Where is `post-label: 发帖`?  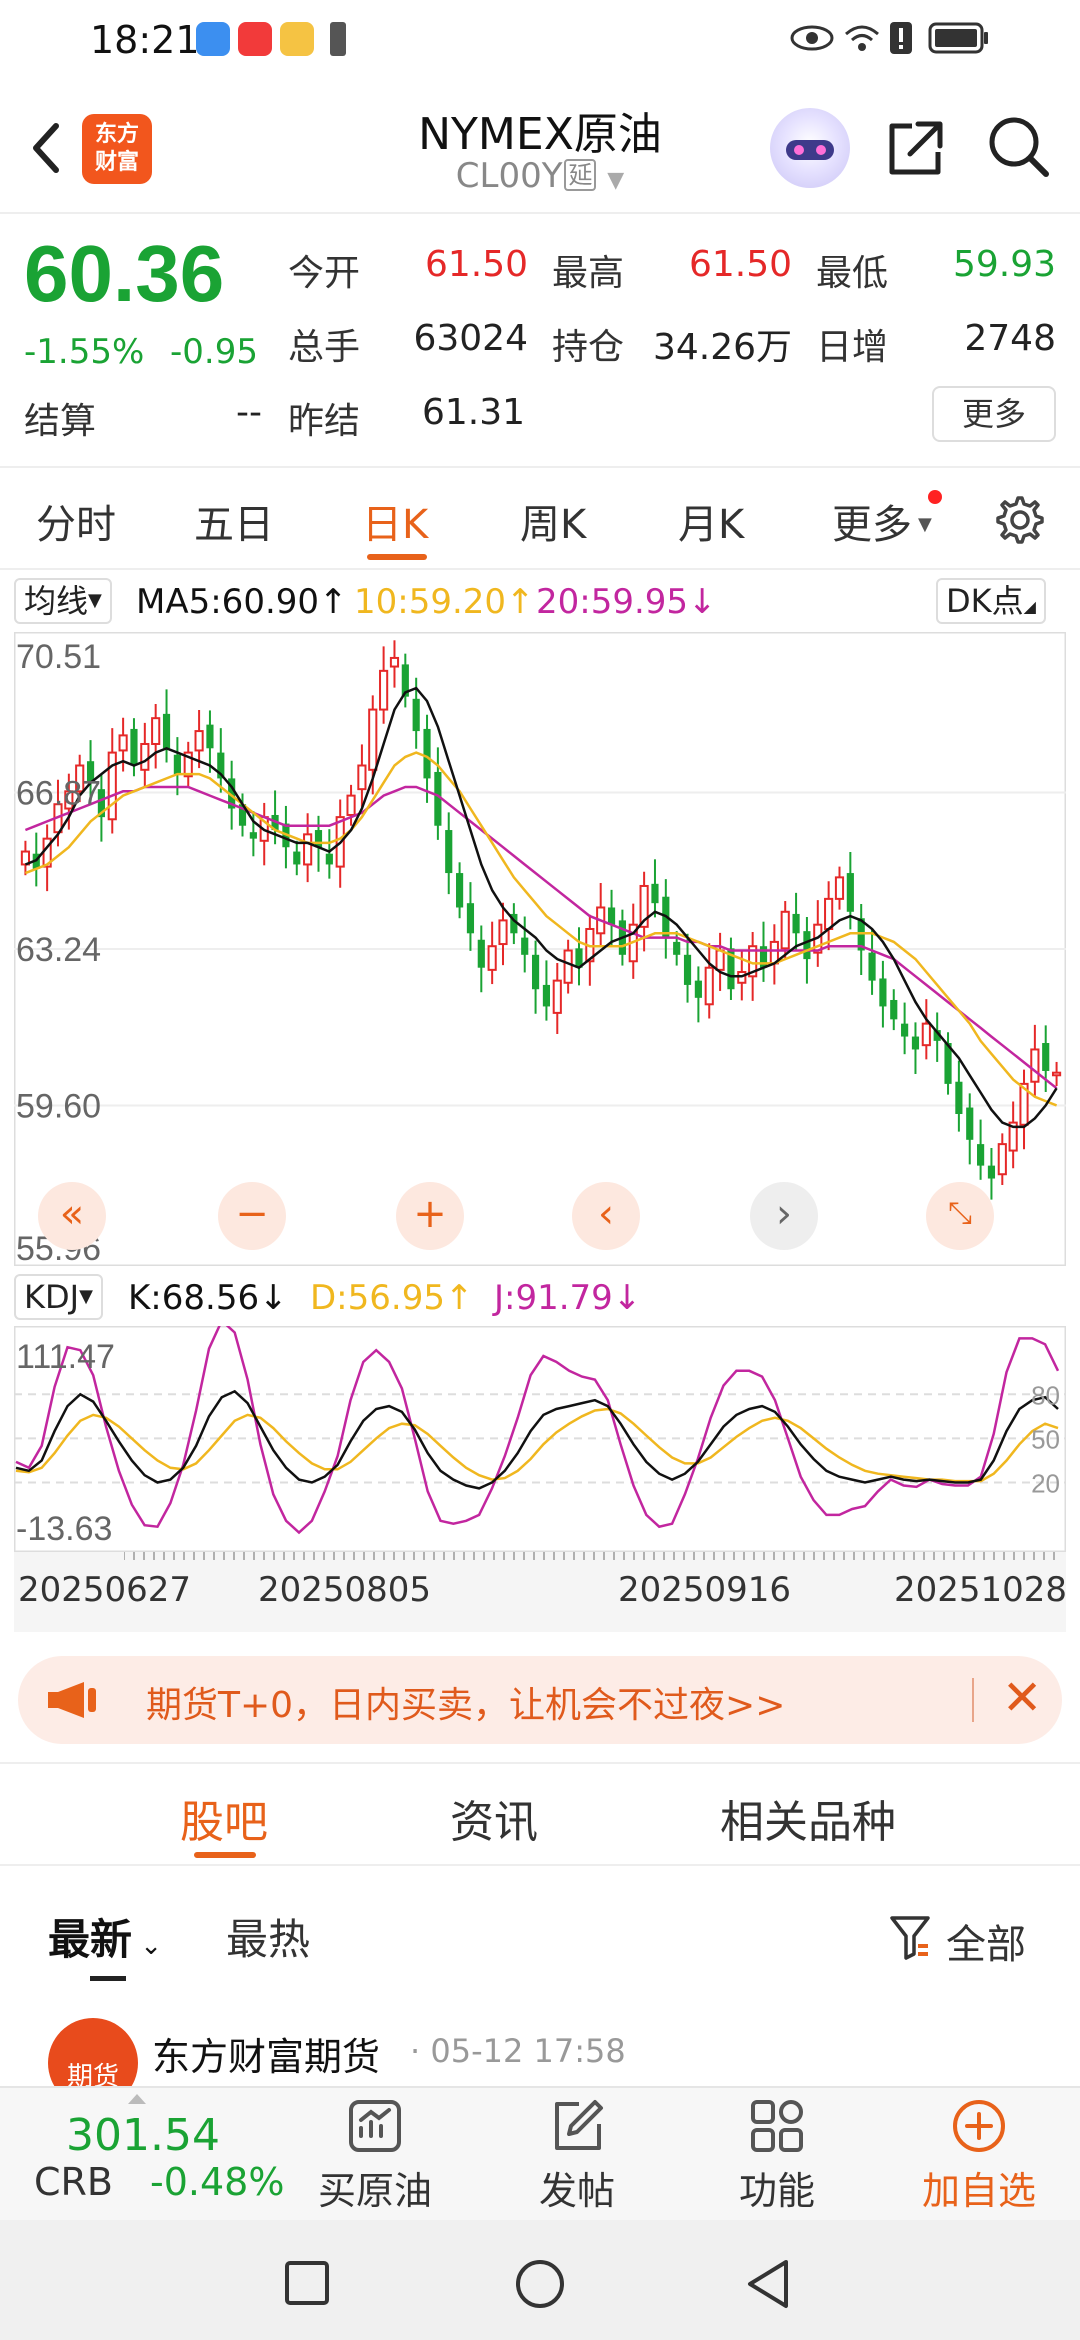 post-label: 发帖 is located at coordinates (576, 2191).